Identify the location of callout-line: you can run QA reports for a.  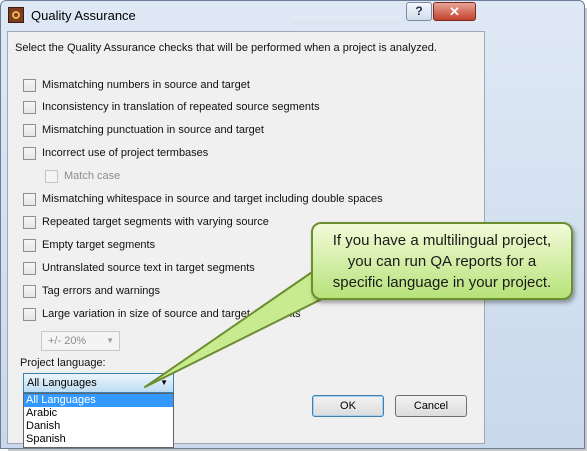
(442, 261).